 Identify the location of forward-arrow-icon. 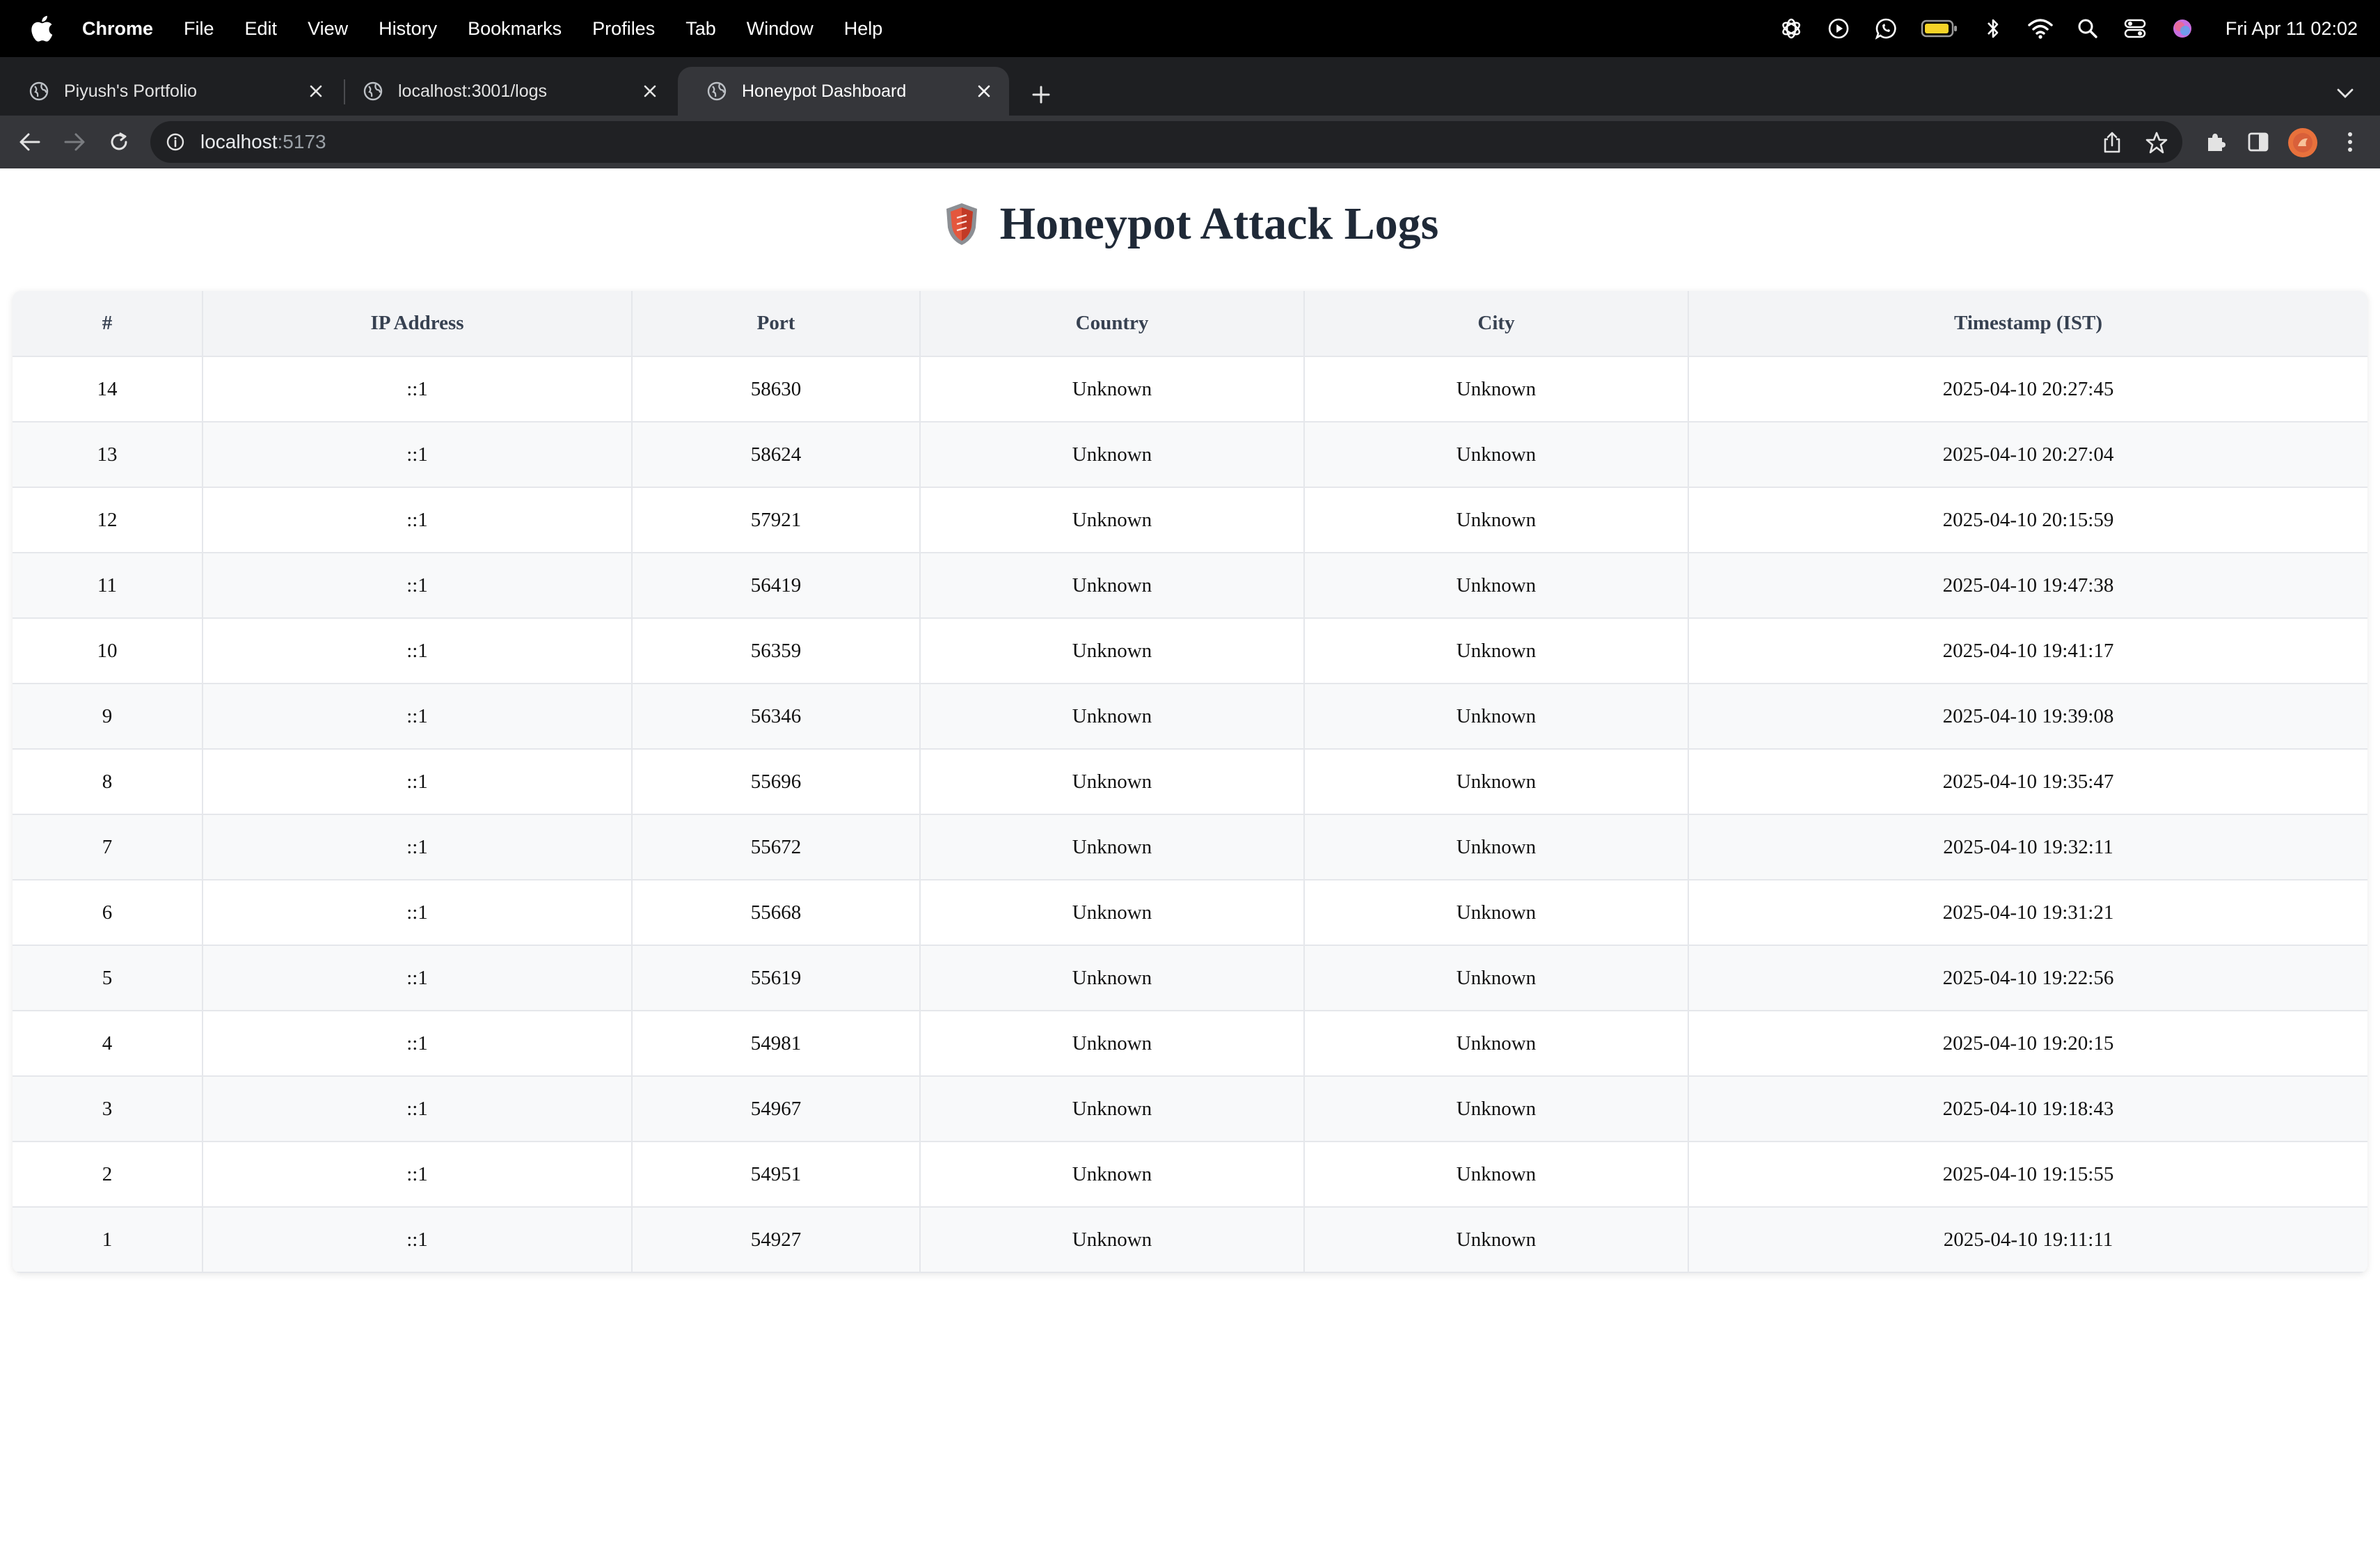
(74, 142).